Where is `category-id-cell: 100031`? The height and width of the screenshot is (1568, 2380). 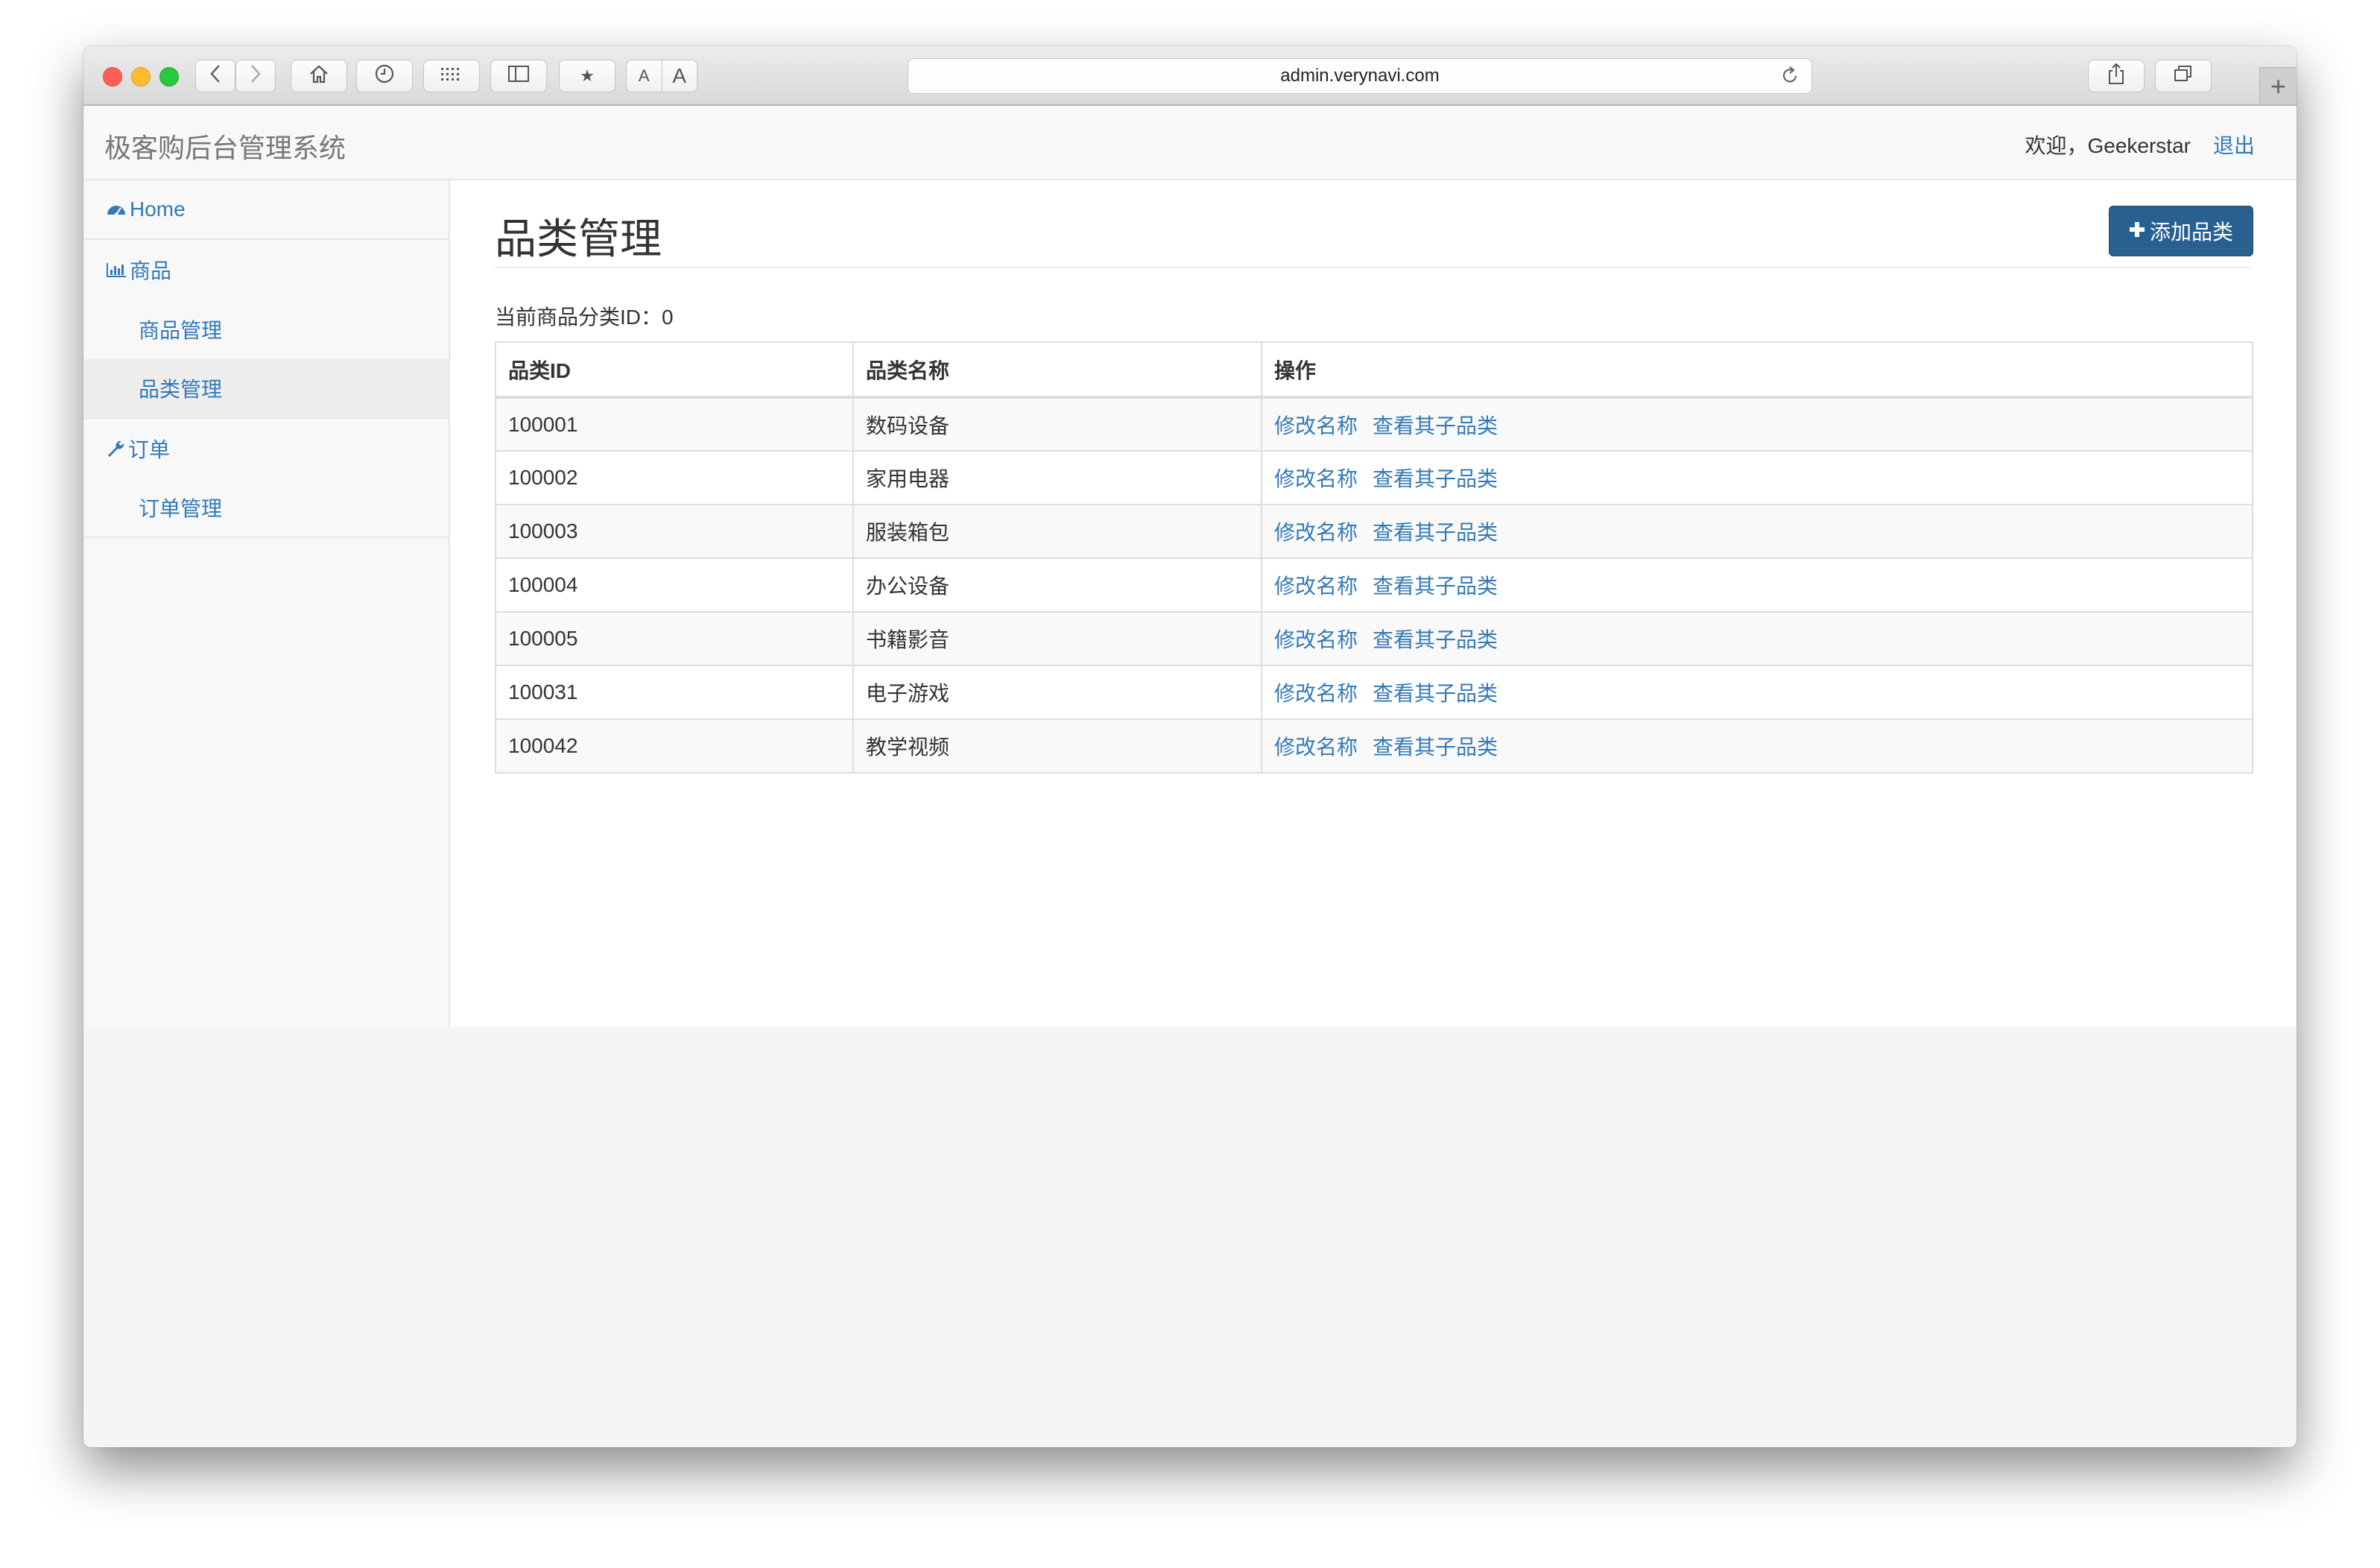 category-id-cell: 100031 is located at coordinates (674, 693).